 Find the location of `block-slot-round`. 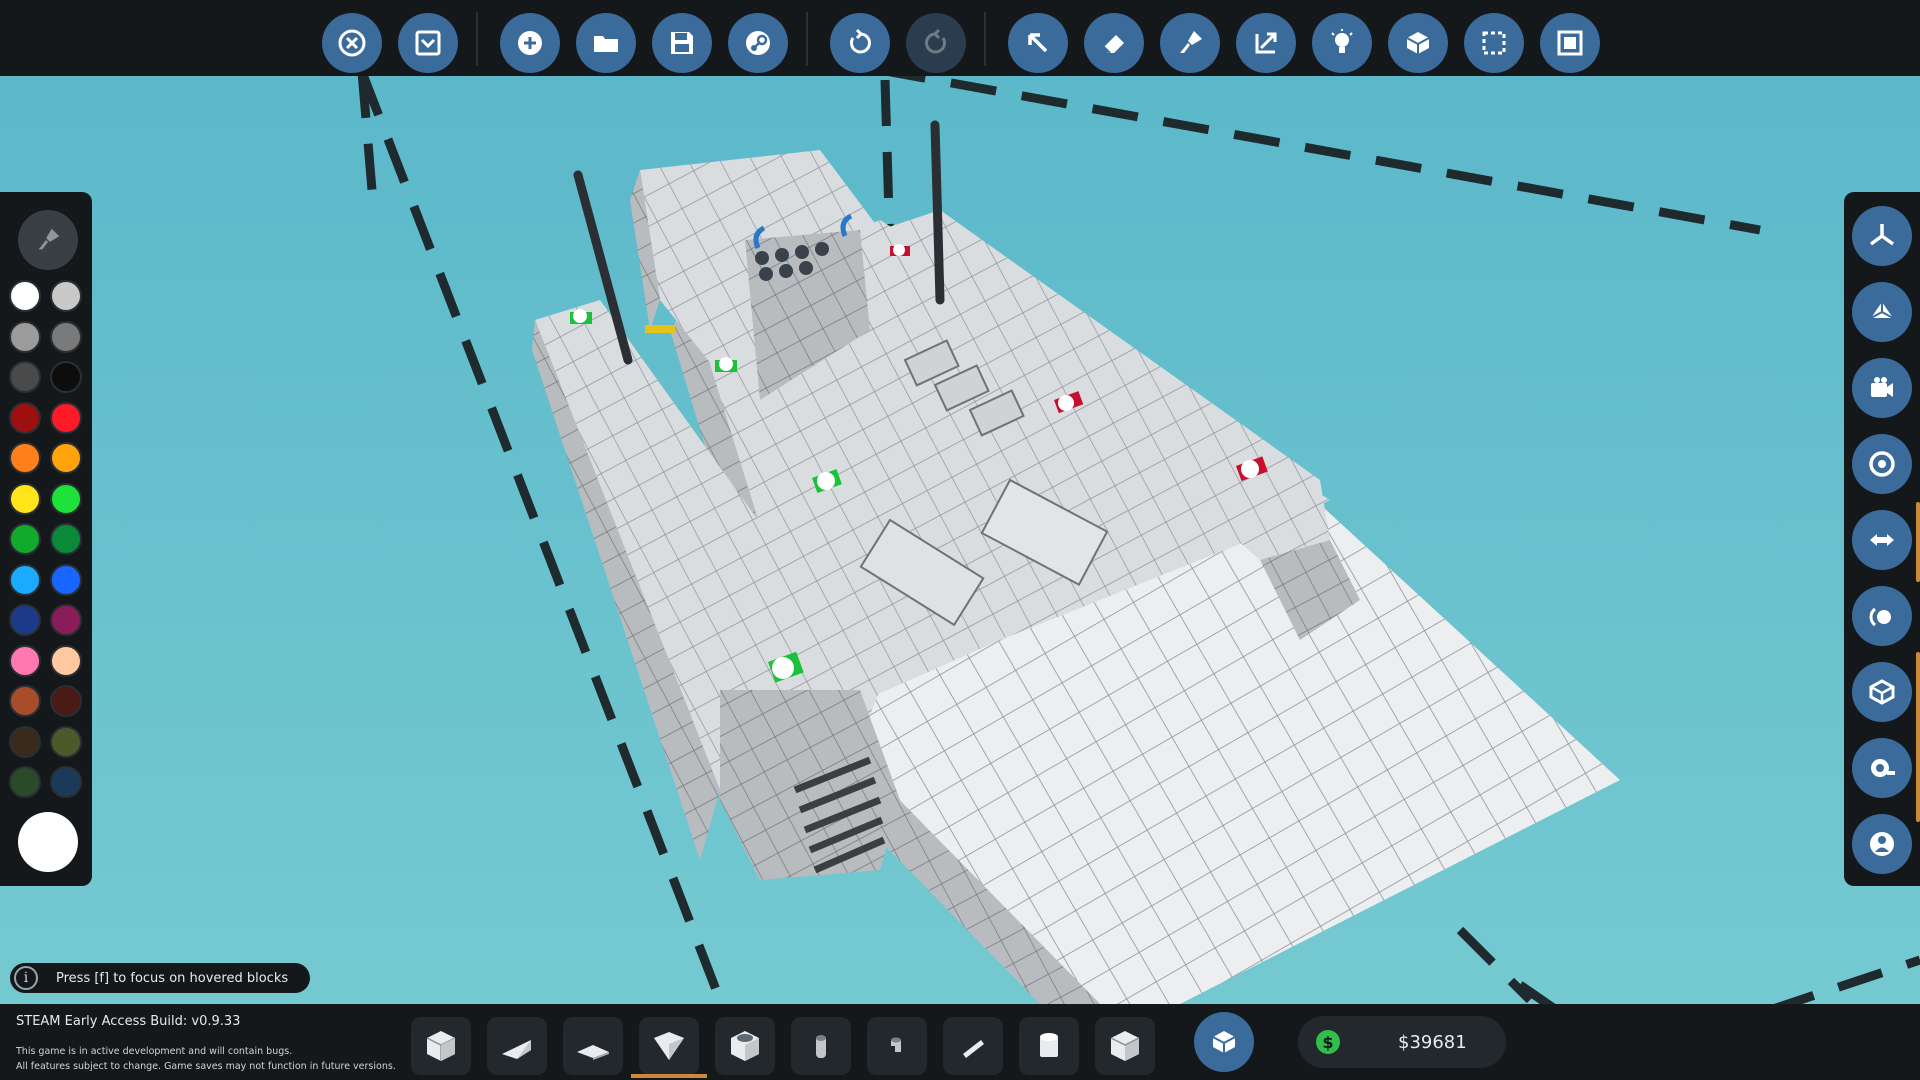

block-slot-round is located at coordinates (1049, 1046).